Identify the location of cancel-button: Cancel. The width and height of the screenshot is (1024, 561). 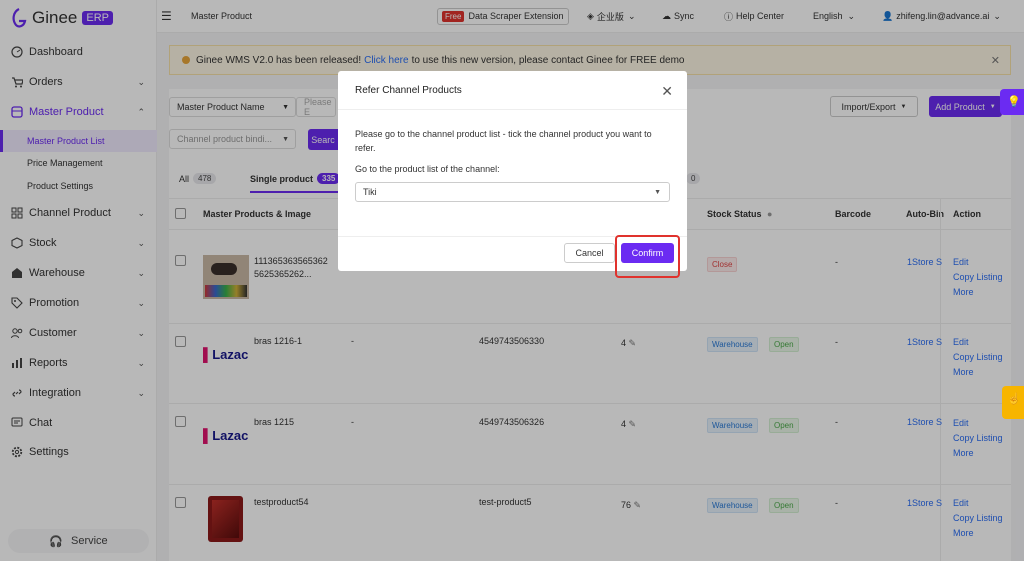
(589, 253).